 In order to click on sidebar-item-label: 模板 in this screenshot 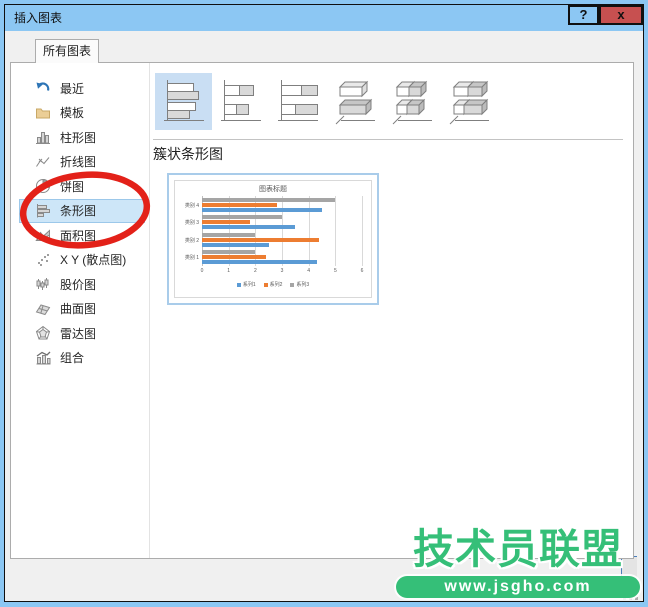, I will do `click(72, 113)`.